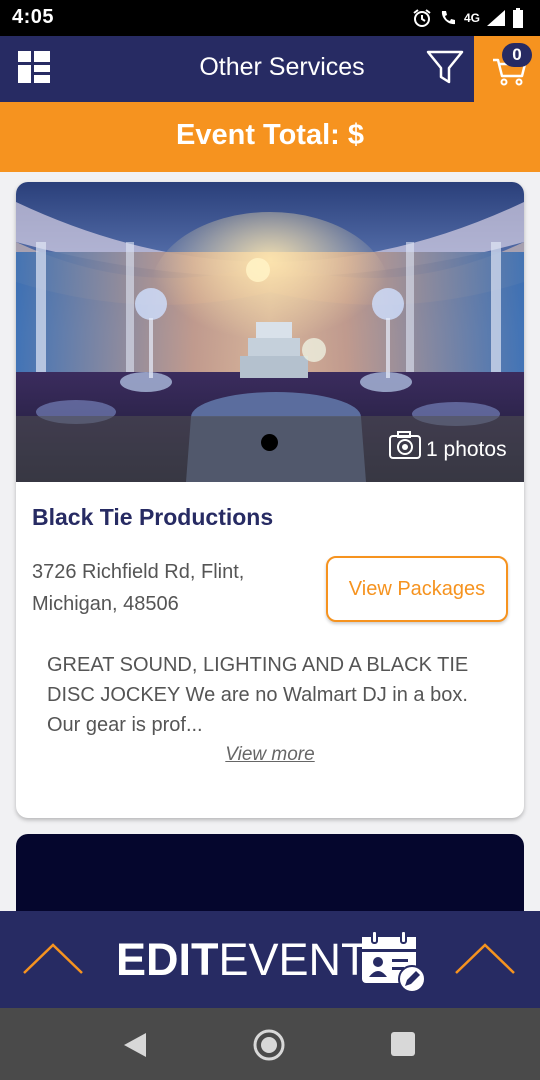 Image resolution: width=540 pixels, height=1080 pixels. I want to click on battery-icon, so click(518, 18).